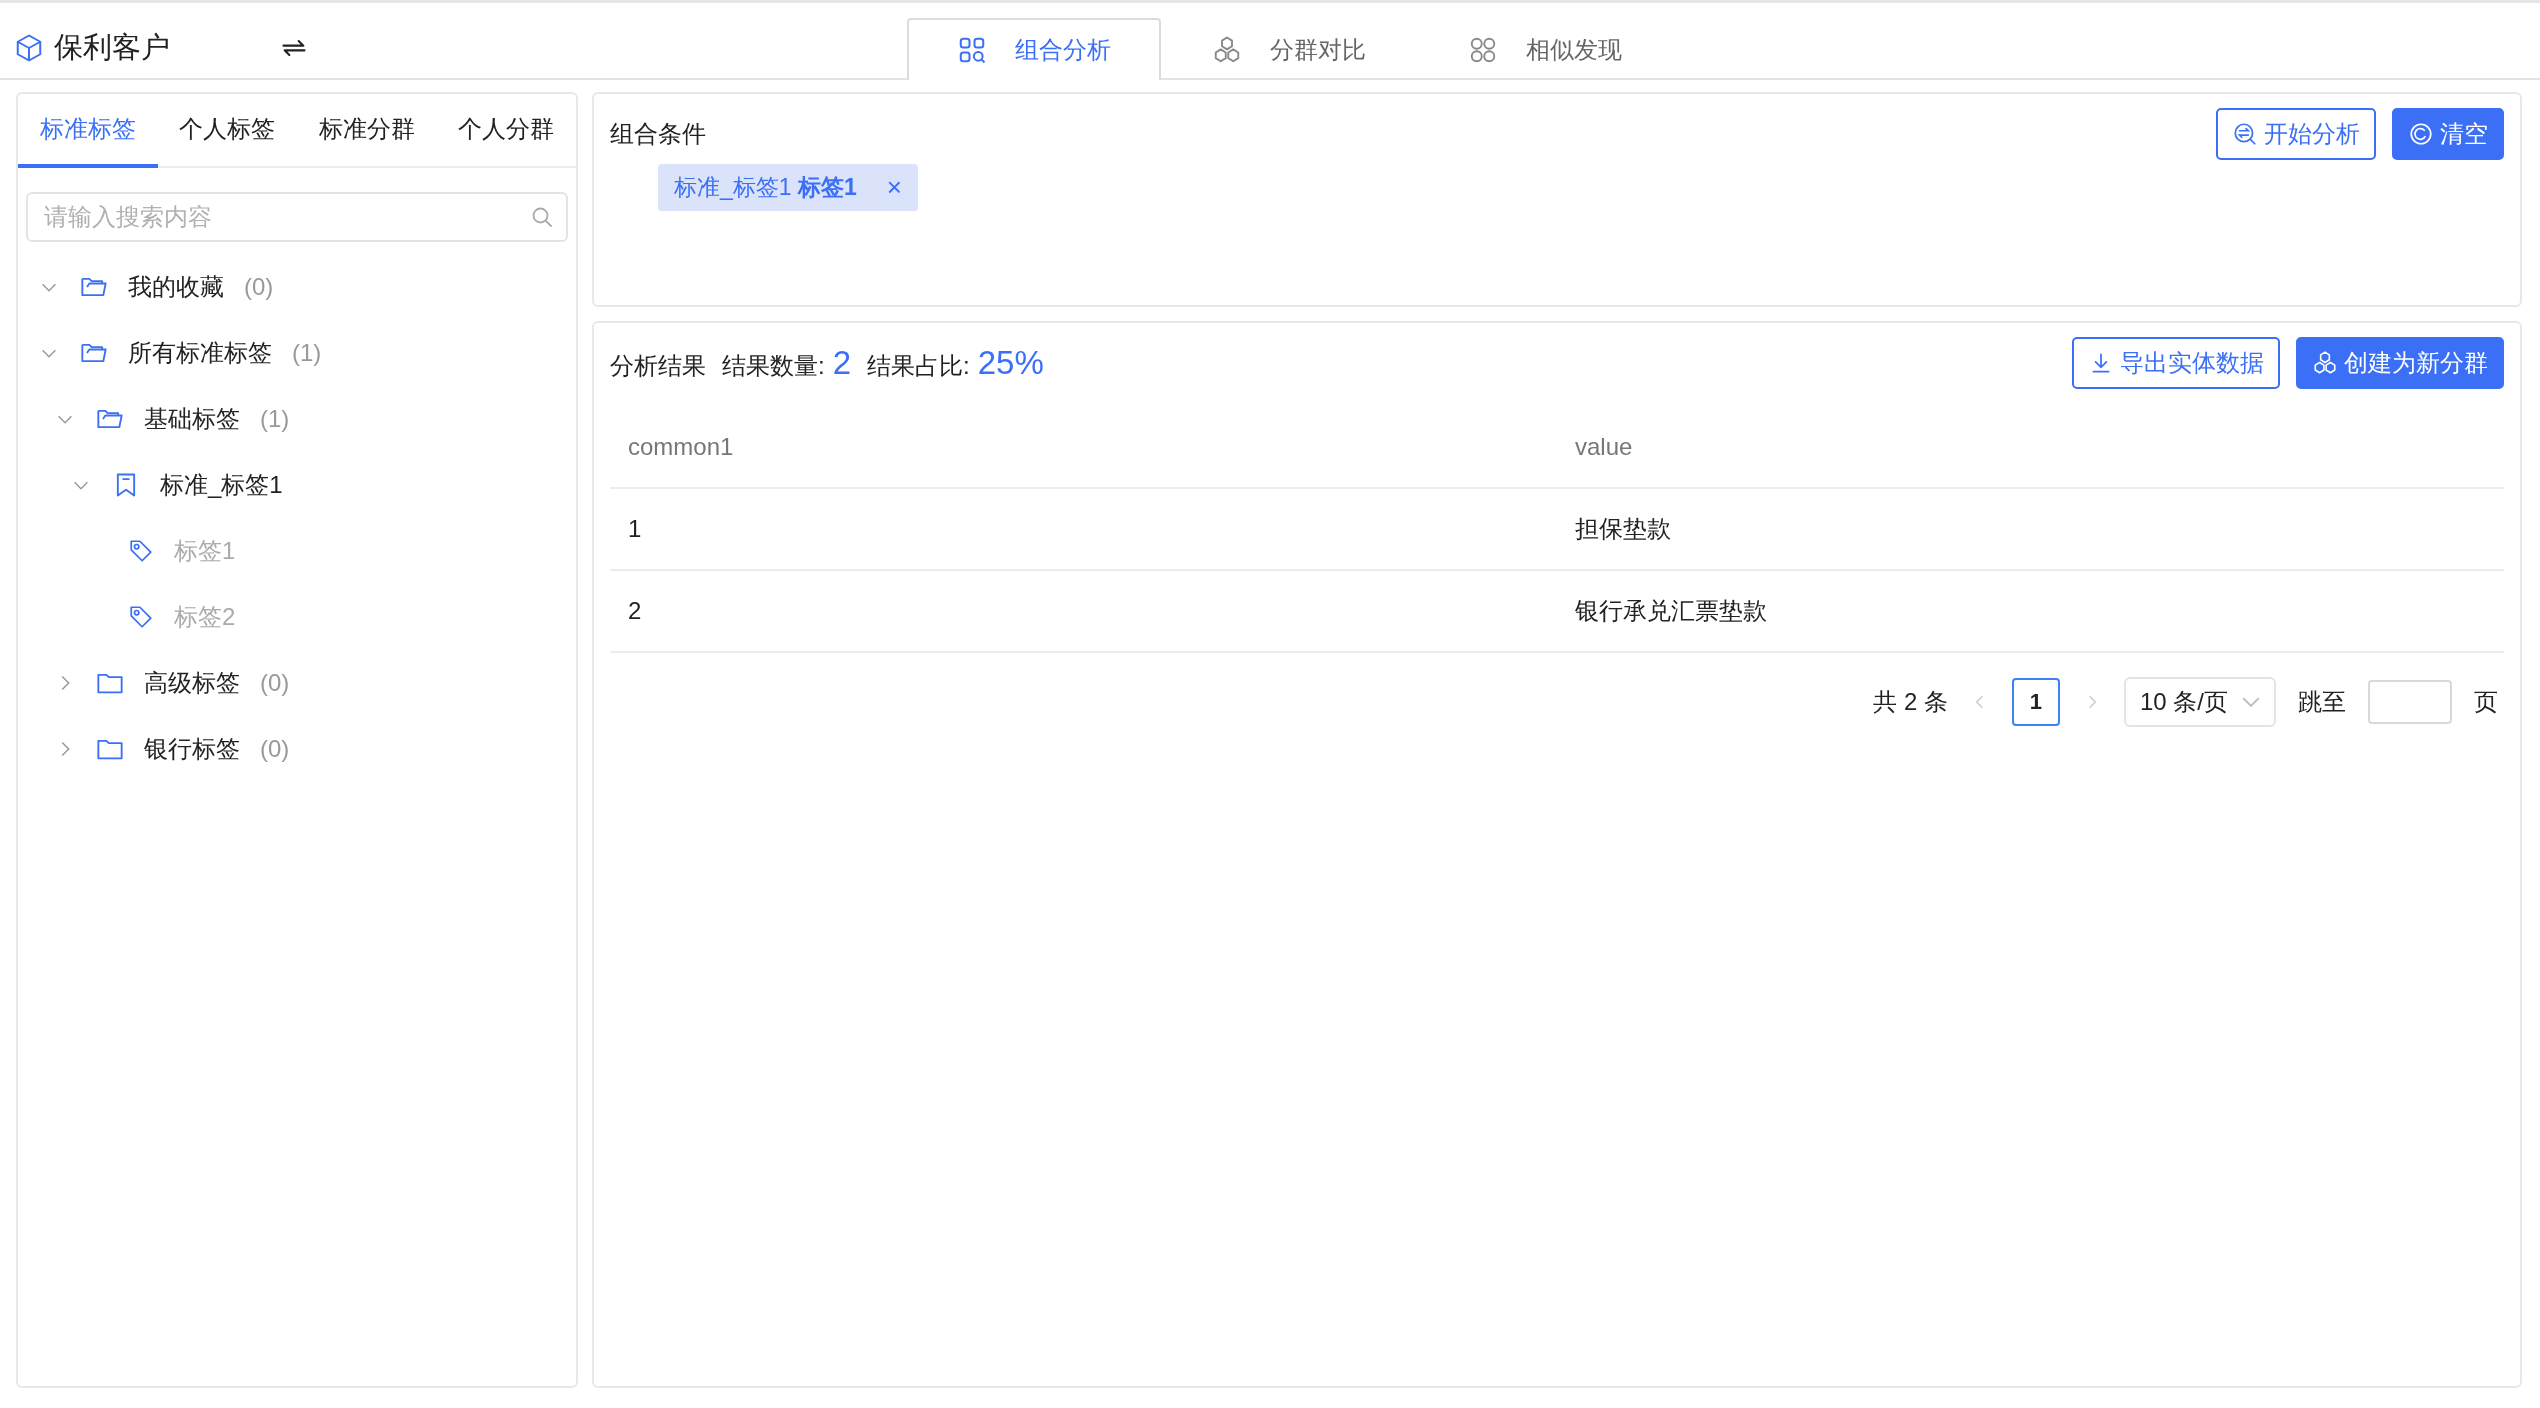 Image resolution: width=2540 pixels, height=1408 pixels. What do you see at coordinates (1671, 611) in the screenshot?
I see `table-cell-text: 银行承兑汇票垫款` at bounding box center [1671, 611].